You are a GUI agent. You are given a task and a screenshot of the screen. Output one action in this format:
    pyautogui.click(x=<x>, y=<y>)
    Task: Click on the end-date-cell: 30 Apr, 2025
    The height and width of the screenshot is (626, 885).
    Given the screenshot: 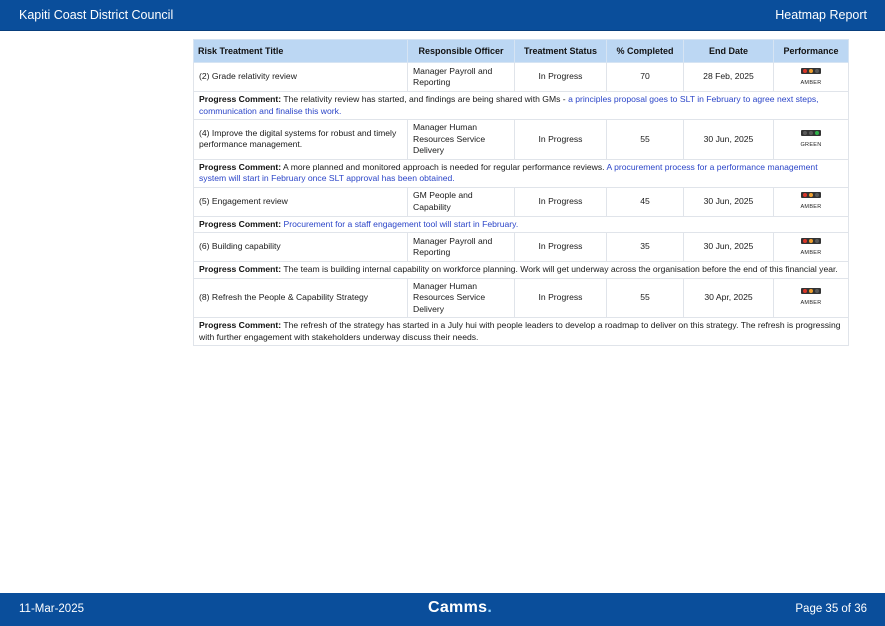 What is the action you would take?
    pyautogui.click(x=728, y=297)
    